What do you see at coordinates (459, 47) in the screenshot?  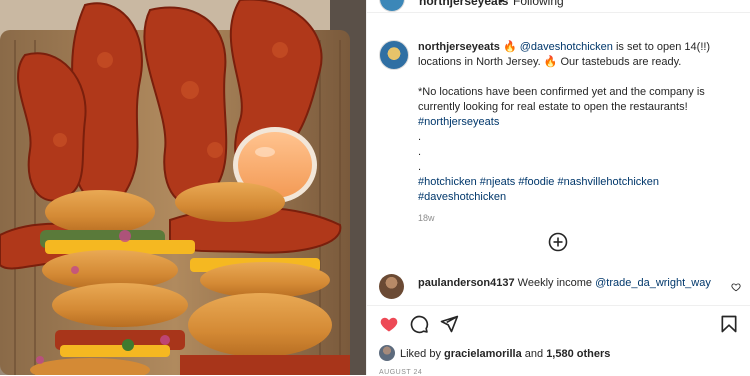 I see `caption-username: northjerseyeats` at bounding box center [459, 47].